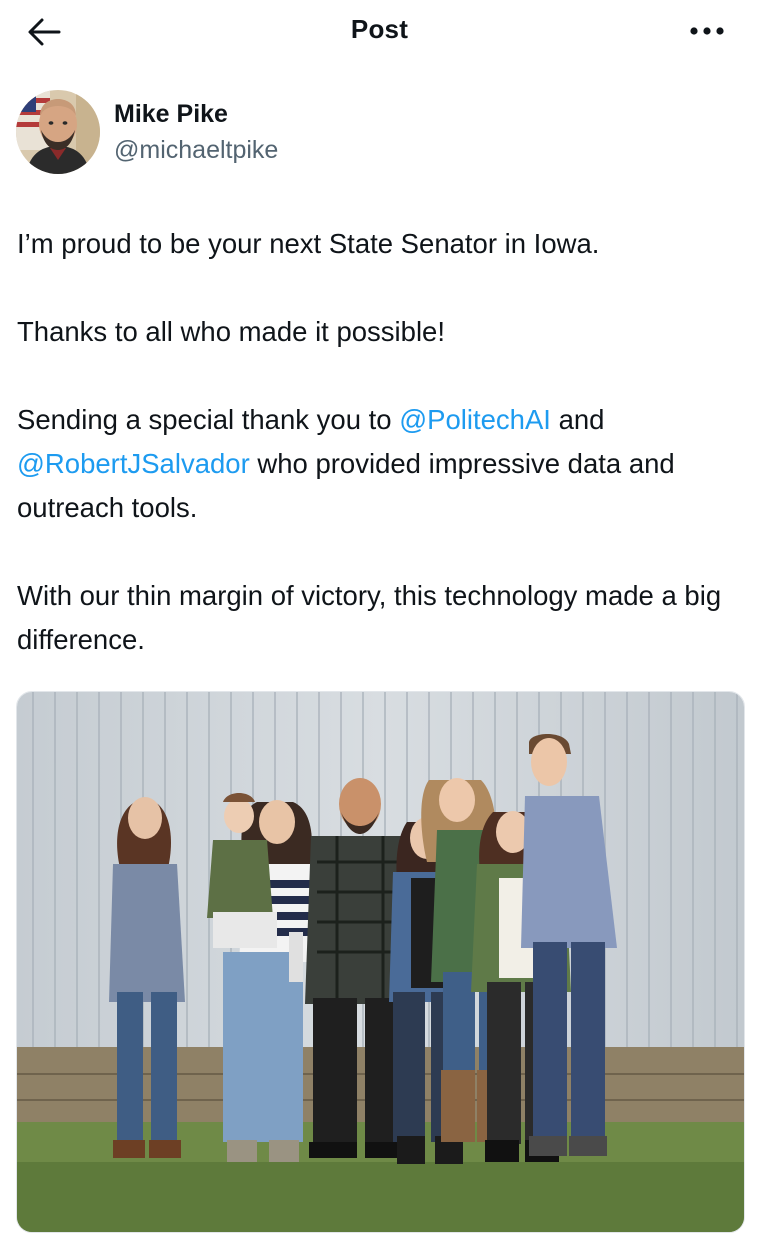 This screenshot has width=759, height=1233. What do you see at coordinates (231, 331) in the screenshot?
I see `post-paragraph-2: Thanks to all who made it possible!` at bounding box center [231, 331].